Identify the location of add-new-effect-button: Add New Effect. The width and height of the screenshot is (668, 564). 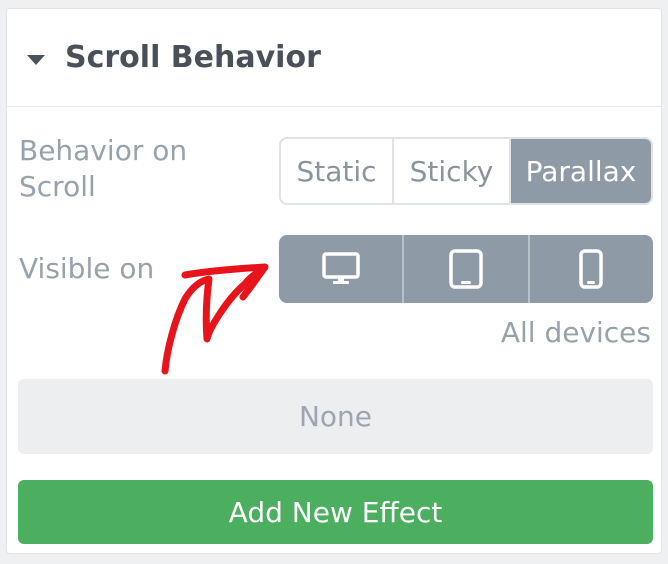
(335, 512).